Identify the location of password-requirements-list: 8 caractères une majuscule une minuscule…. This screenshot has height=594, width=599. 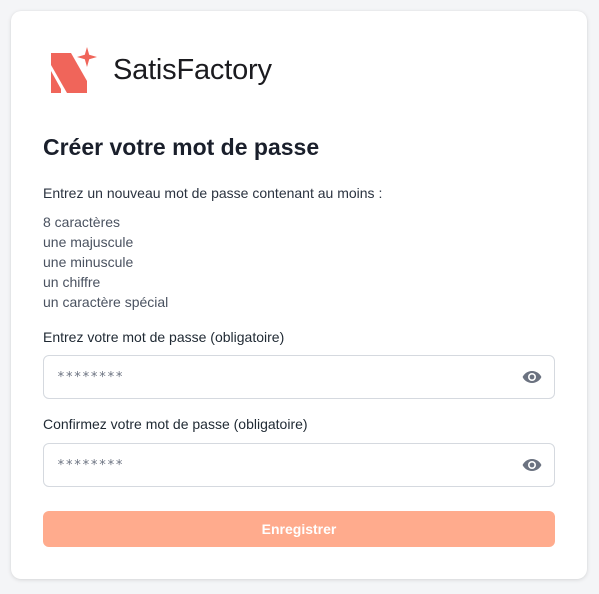
(105, 262).